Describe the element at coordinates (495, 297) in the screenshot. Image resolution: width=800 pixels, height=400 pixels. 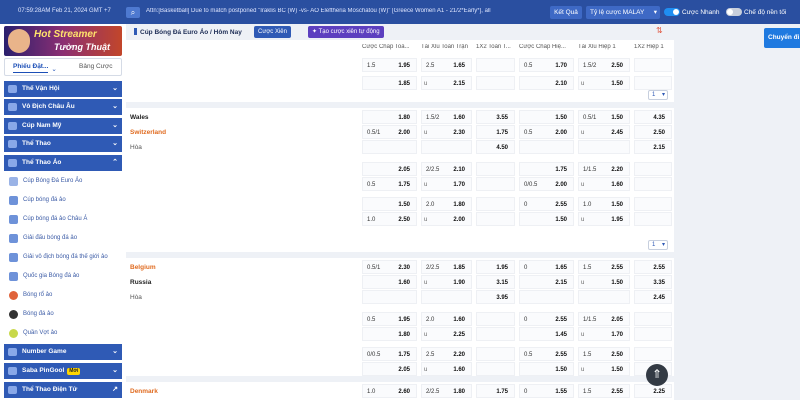
I see `odds-cell: 3.95` at that location.